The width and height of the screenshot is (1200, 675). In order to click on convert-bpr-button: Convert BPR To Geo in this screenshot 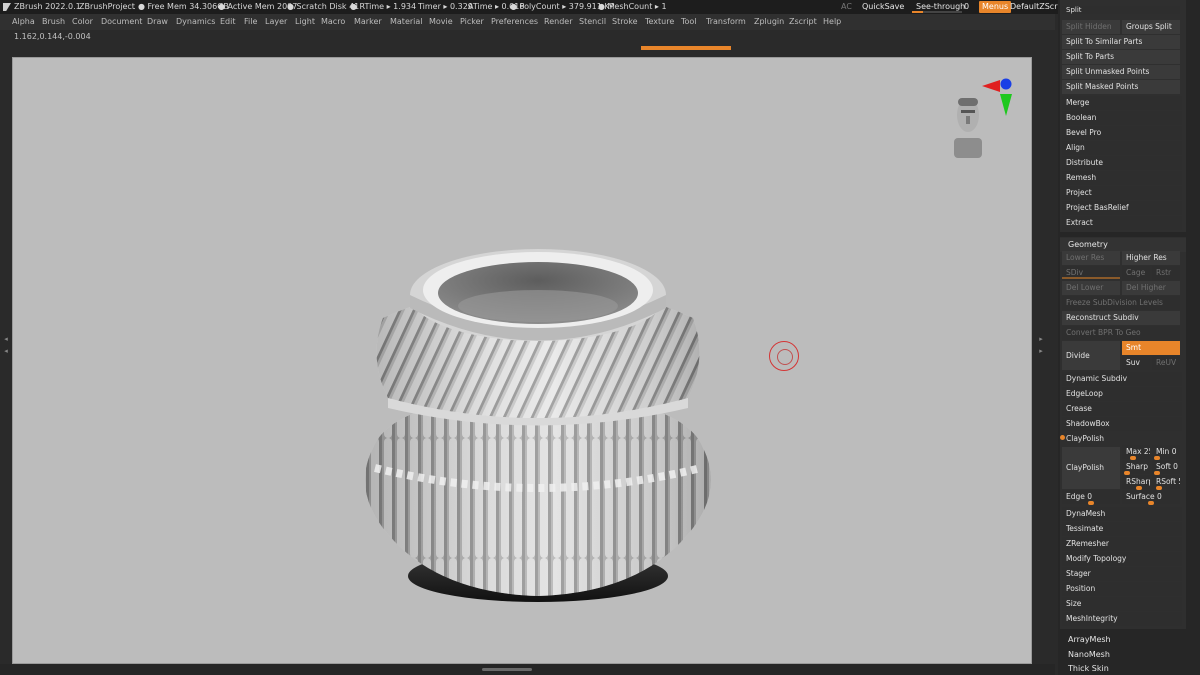, I will do `click(1121, 333)`.